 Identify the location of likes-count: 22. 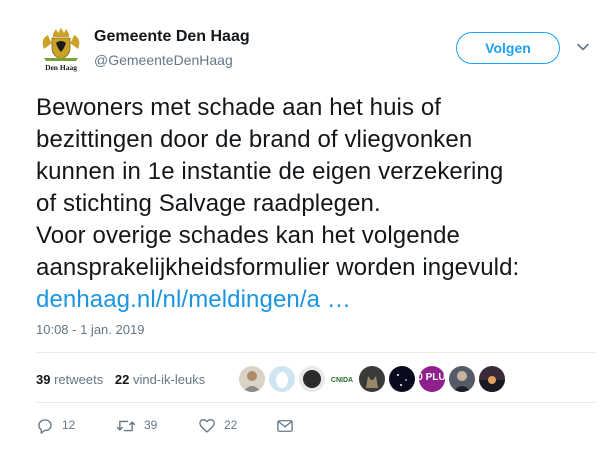
(122, 379).